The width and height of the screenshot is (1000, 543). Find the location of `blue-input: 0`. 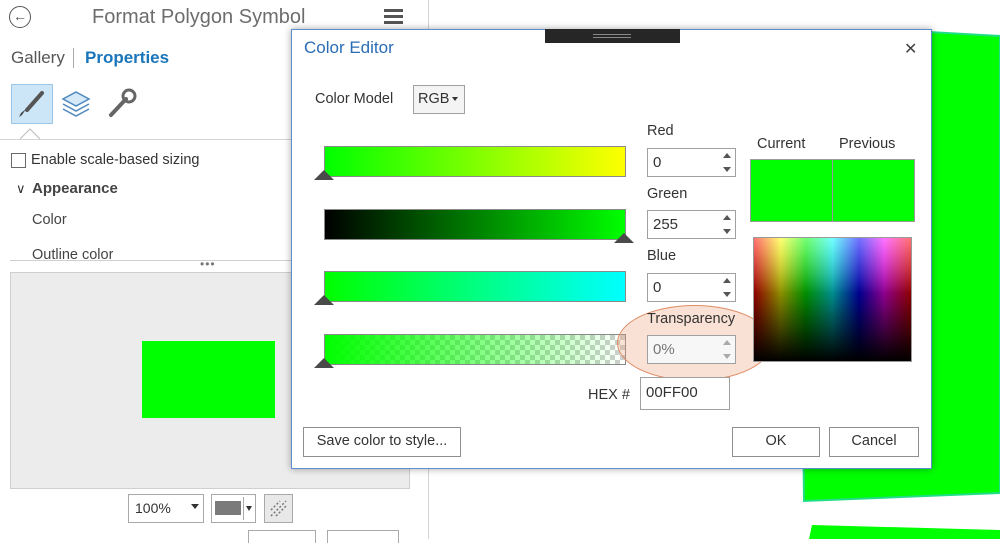

blue-input: 0 is located at coordinates (691, 287).